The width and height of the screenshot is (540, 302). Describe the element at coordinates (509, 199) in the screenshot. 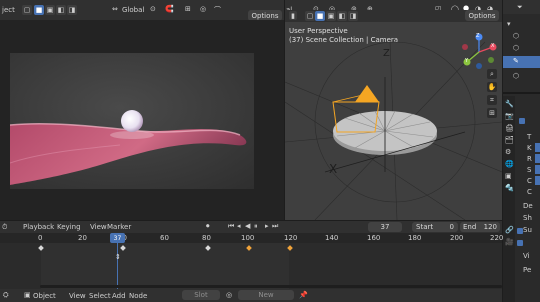

I see `properties-tab-column: 🔧 📷 🖨 🗂 ⚙ 🌐 ▣ 🔩 🔗 🎥` at that location.